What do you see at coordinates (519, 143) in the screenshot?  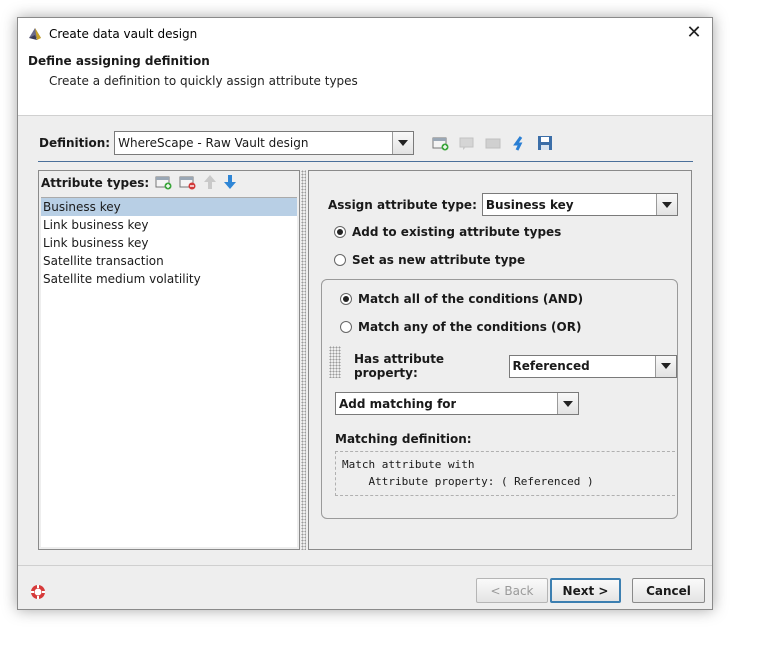 I see `refresh-icon` at bounding box center [519, 143].